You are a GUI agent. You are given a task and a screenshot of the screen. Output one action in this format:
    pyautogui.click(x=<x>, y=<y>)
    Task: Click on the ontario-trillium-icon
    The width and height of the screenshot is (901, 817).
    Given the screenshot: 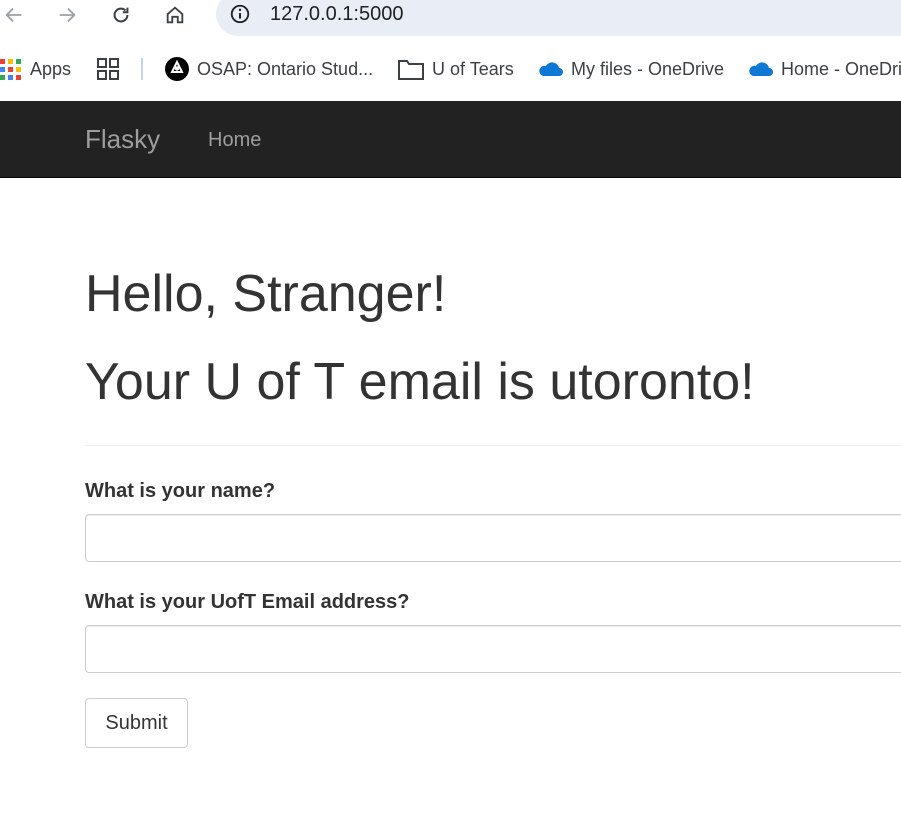 What is the action you would take?
    pyautogui.click(x=177, y=69)
    